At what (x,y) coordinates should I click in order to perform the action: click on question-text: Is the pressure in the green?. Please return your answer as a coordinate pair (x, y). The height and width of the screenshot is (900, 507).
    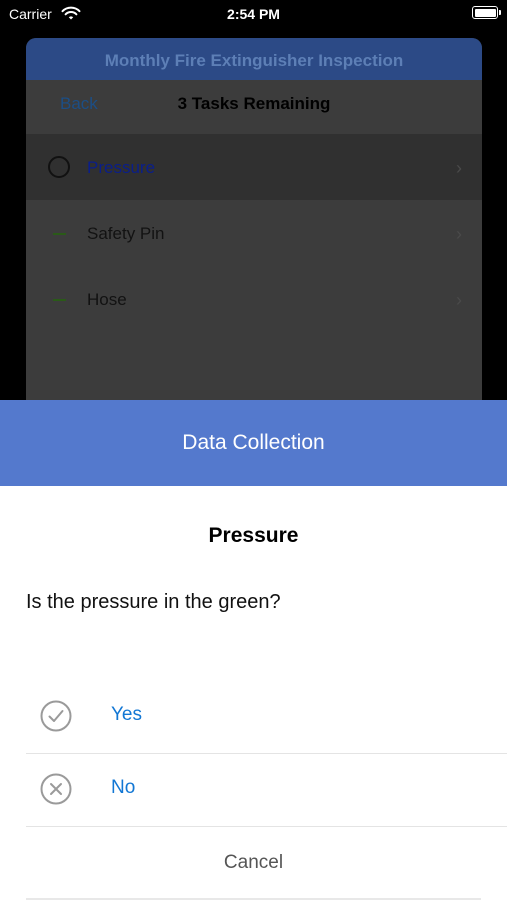
    Looking at the image, I should click on (153, 602).